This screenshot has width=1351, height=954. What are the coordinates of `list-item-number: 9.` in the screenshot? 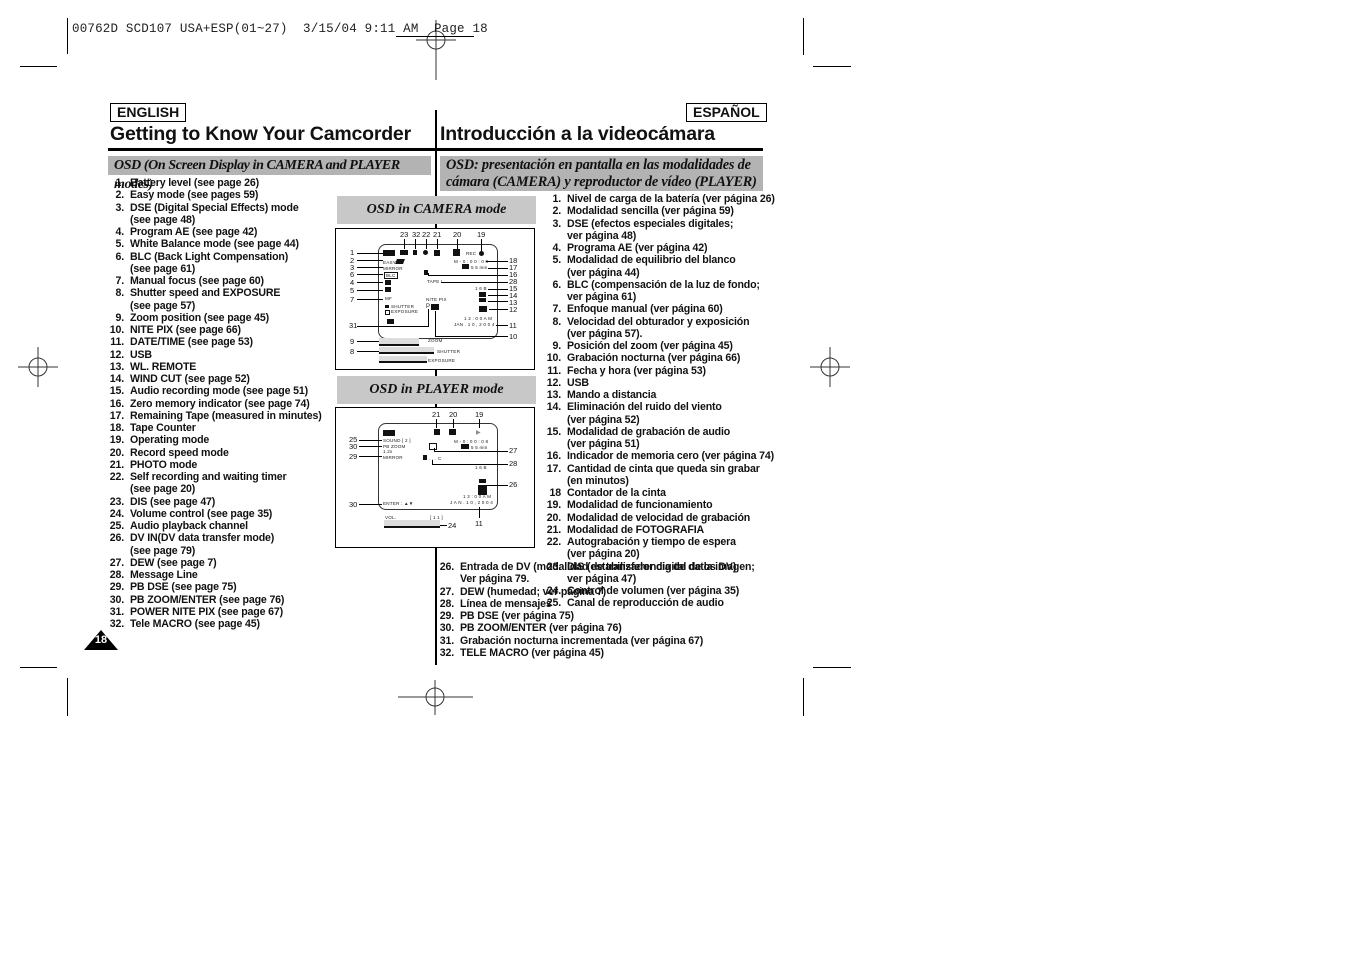 It's located at (556, 346).